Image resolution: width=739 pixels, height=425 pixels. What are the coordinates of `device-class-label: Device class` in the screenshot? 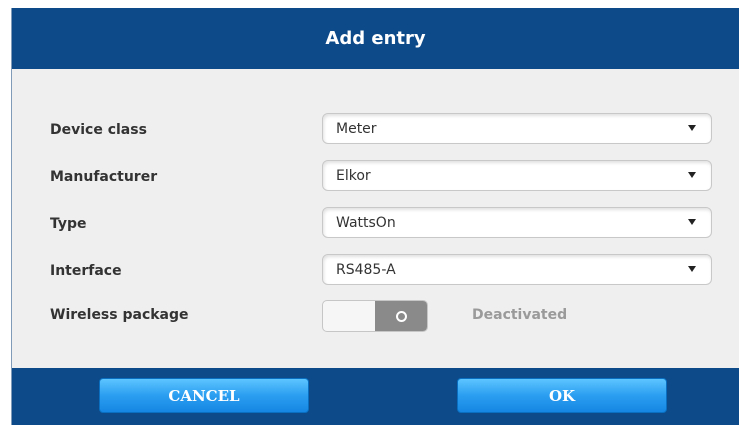 It's located at (98, 130).